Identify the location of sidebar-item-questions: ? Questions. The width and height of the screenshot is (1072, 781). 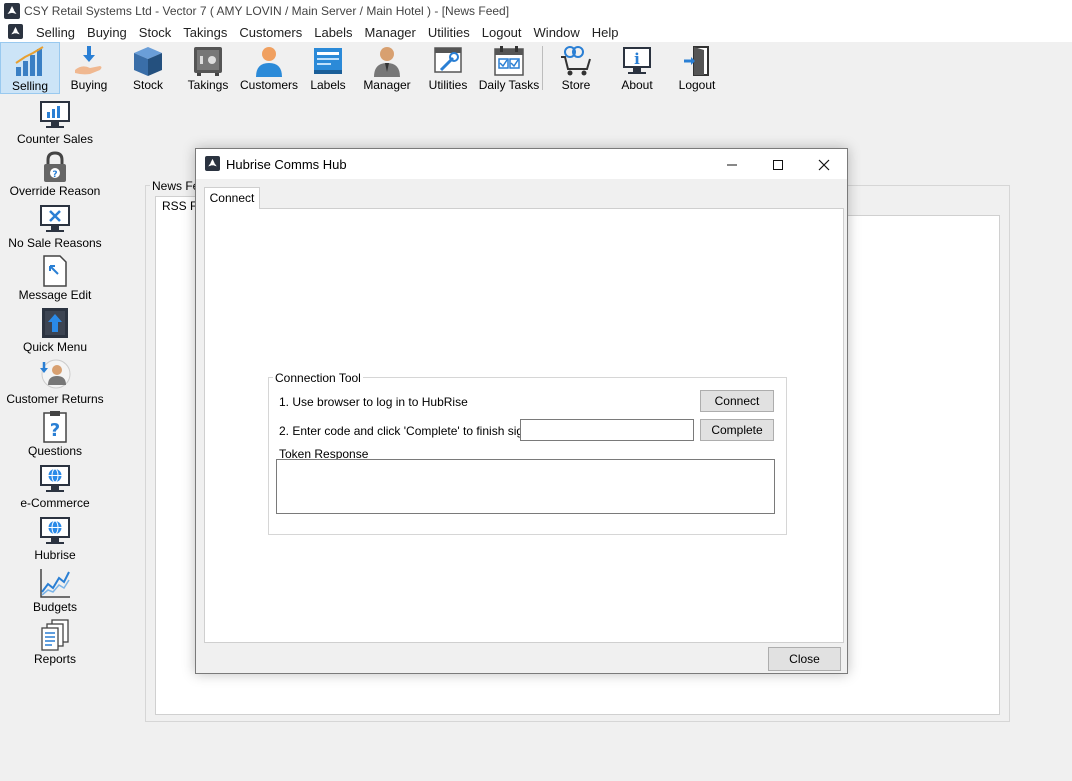
(55, 436).